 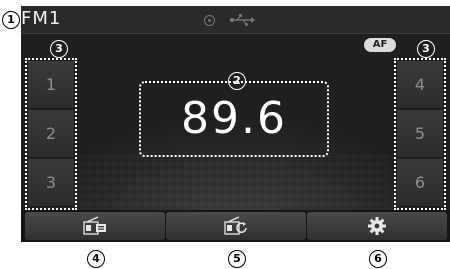 I want to click on radio-list-icon, so click(x=94, y=225).